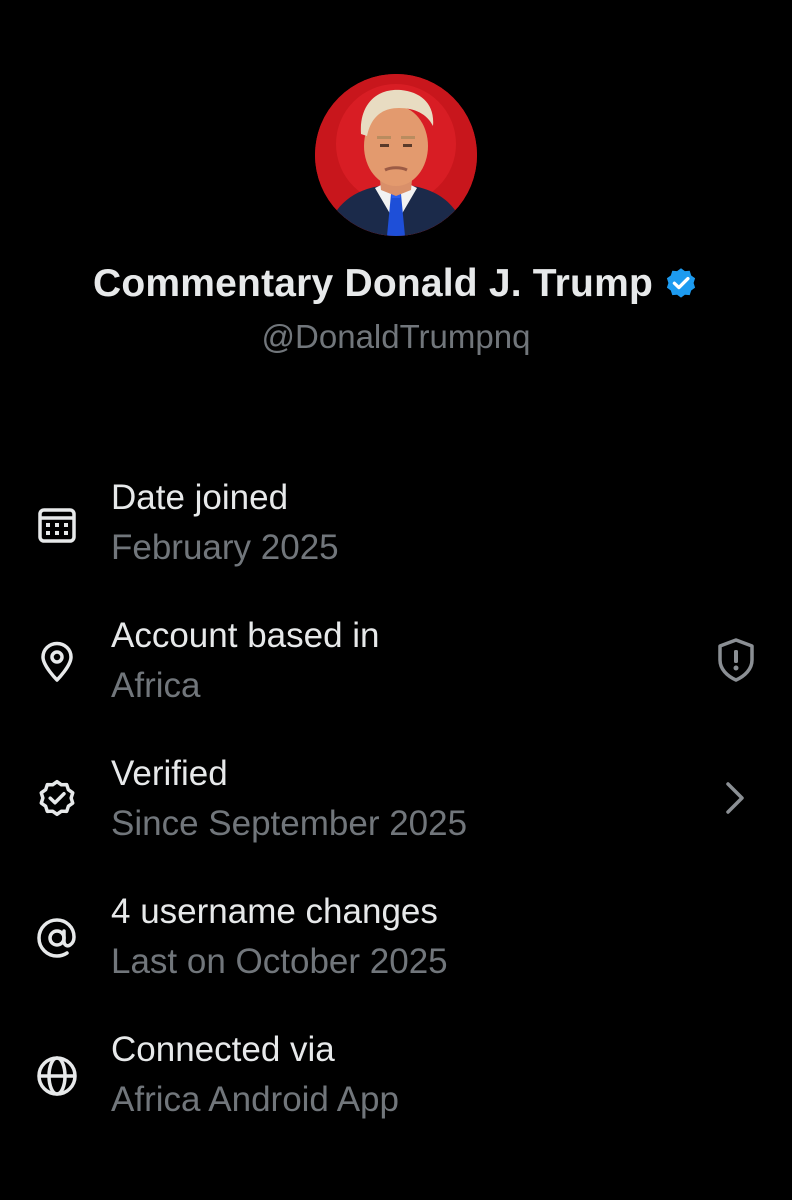 This screenshot has height=1200, width=792. Describe the element at coordinates (396, 527) in the screenshot. I see `info-row-date-joined: Date joined February 2025` at that location.